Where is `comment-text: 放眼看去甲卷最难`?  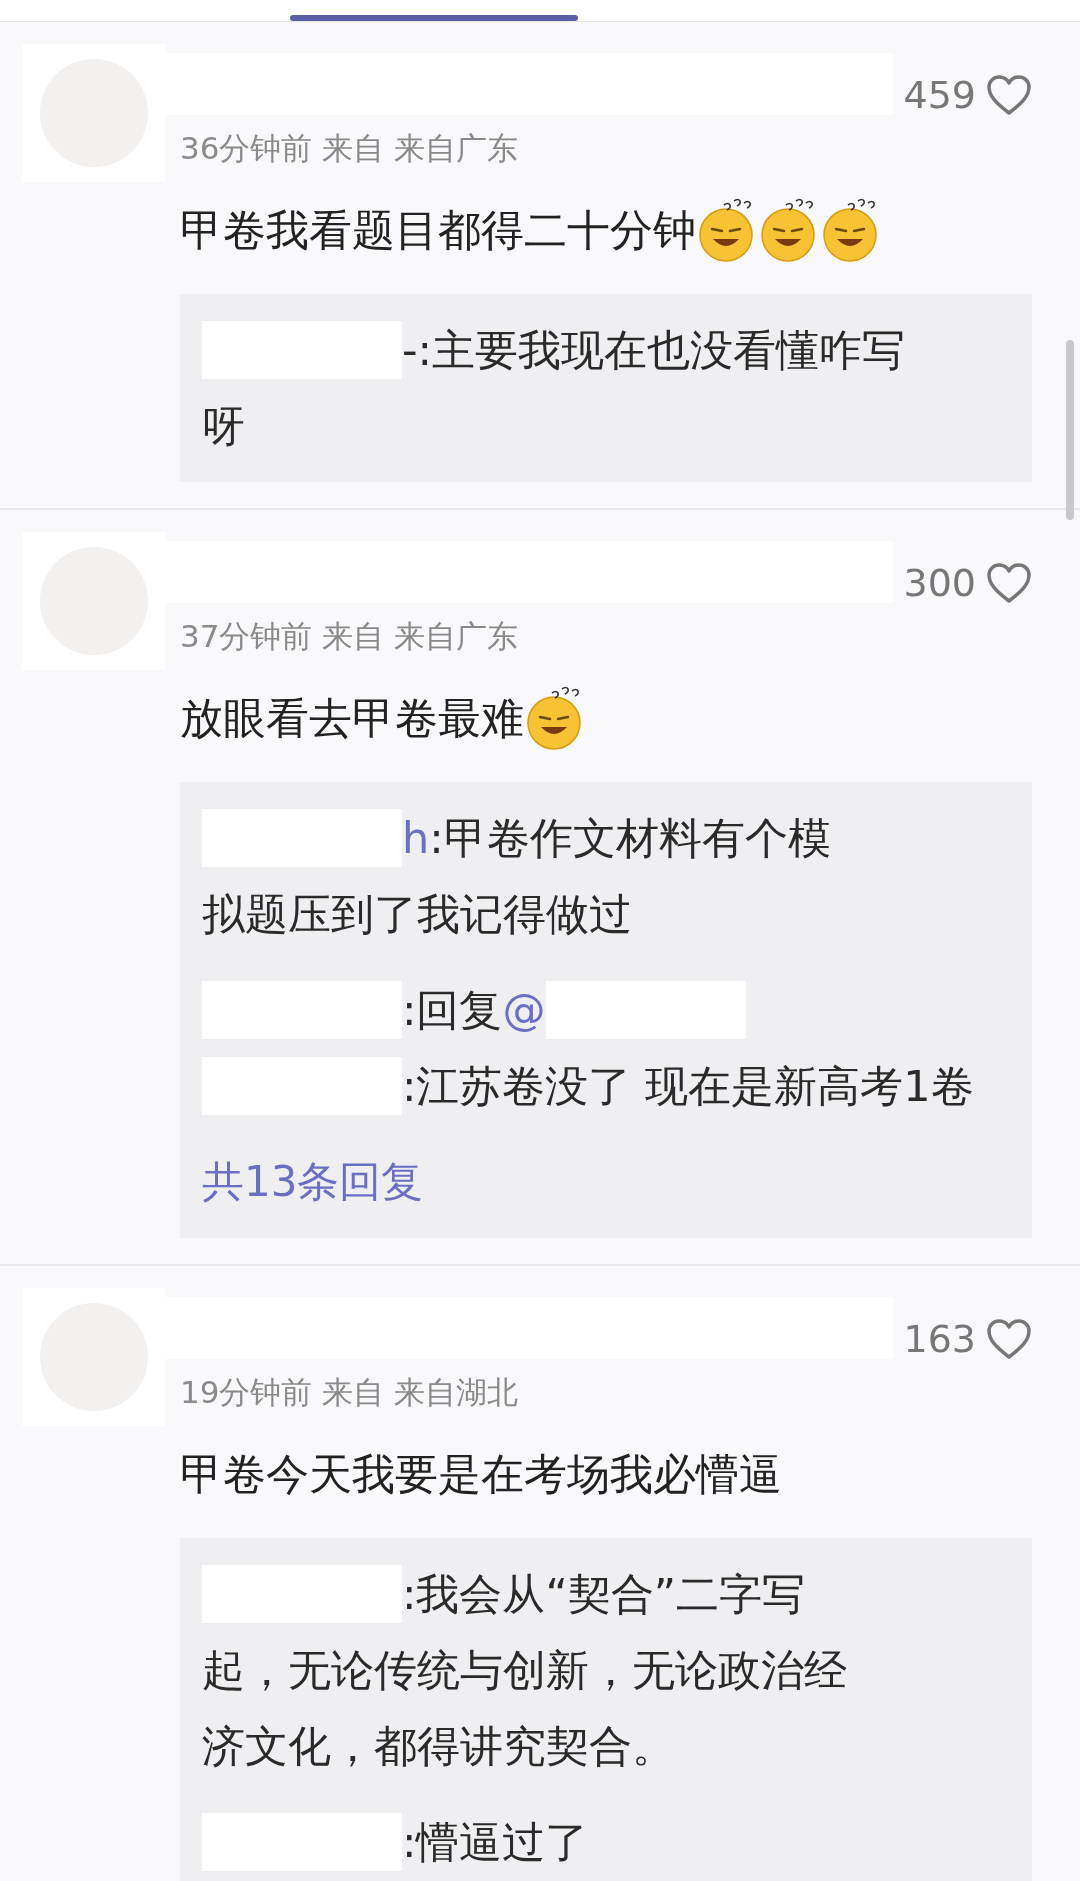 comment-text: 放眼看去甲卷最难 is located at coordinates (352, 718).